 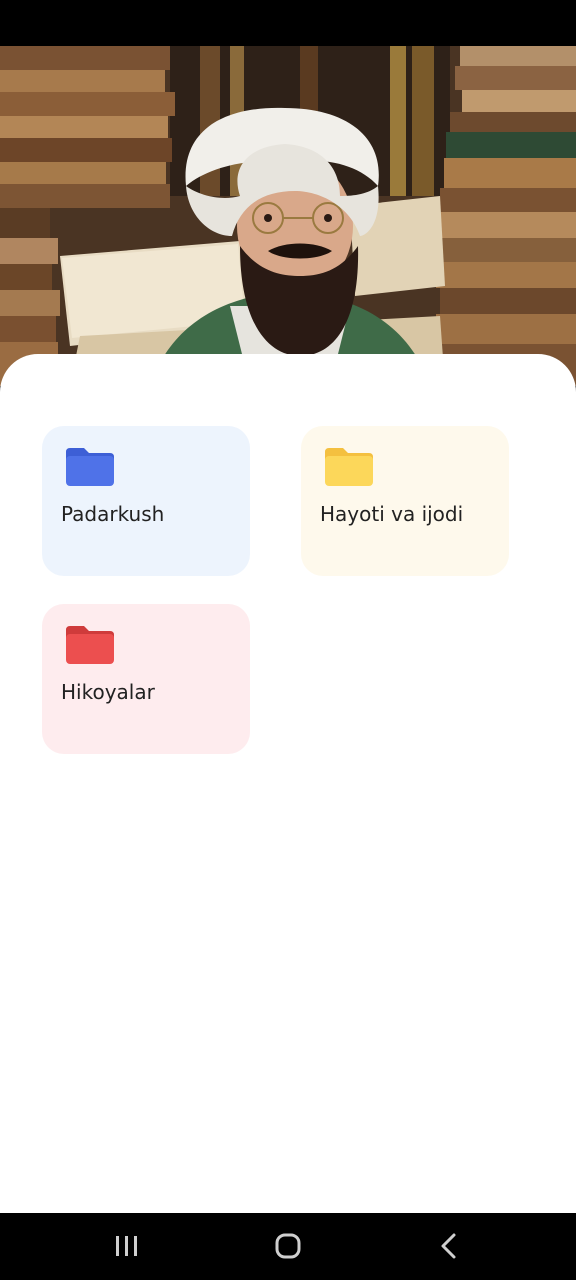 I want to click on folder-label: Padarkush, so click(x=113, y=514).